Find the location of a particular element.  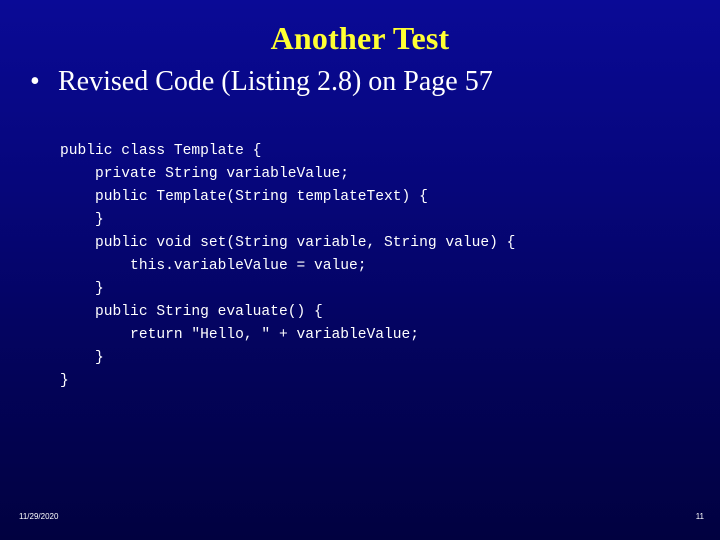

code-line: public class Template { is located at coordinates (161, 151).